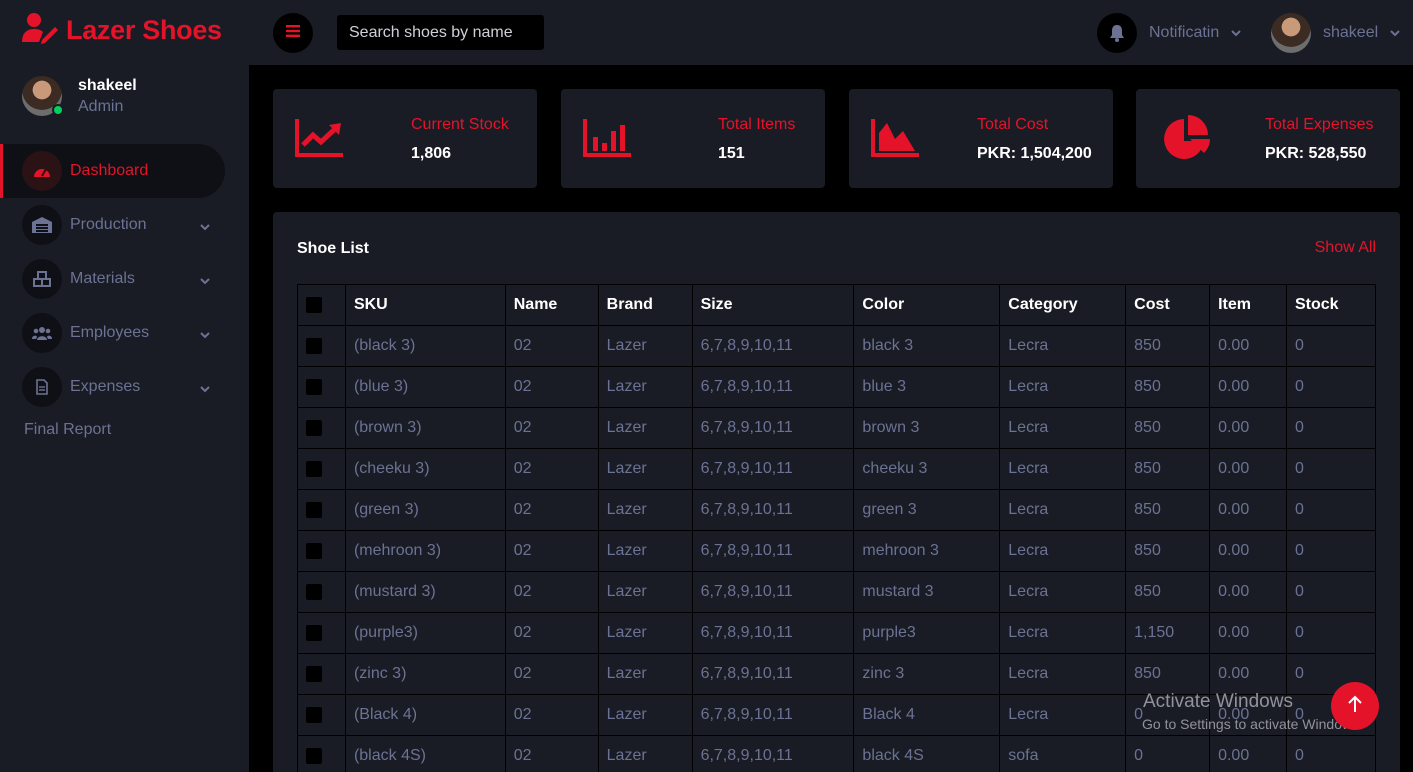 This screenshot has width=1413, height=772. Describe the element at coordinates (42, 225) in the screenshot. I see `warehouse-icon` at that location.